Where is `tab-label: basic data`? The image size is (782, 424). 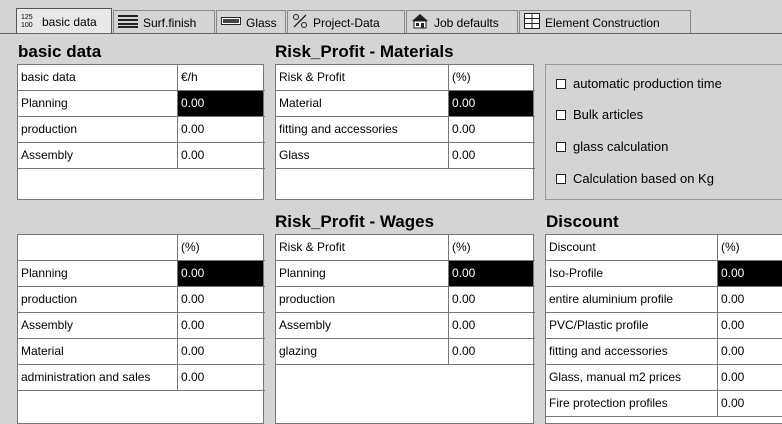 tab-label: basic data is located at coordinates (69, 21).